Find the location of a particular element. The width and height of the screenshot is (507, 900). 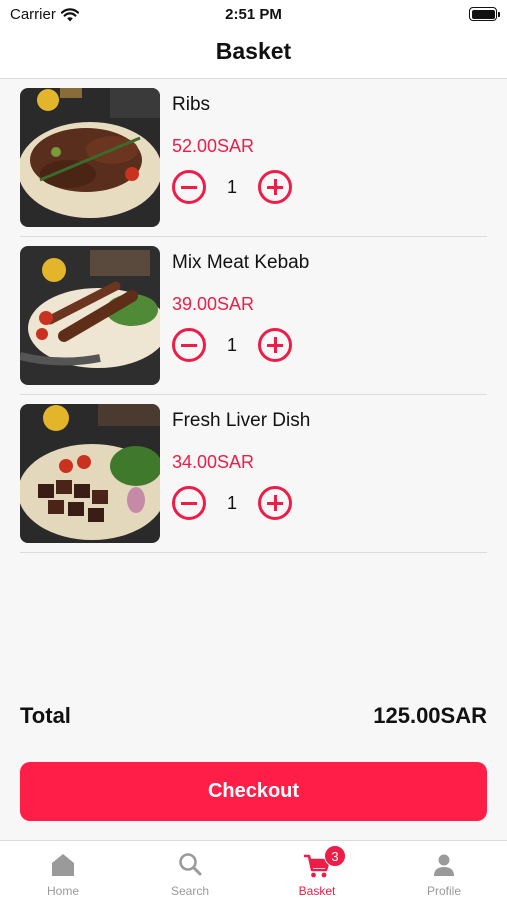

kebab-photo is located at coordinates (90, 315).